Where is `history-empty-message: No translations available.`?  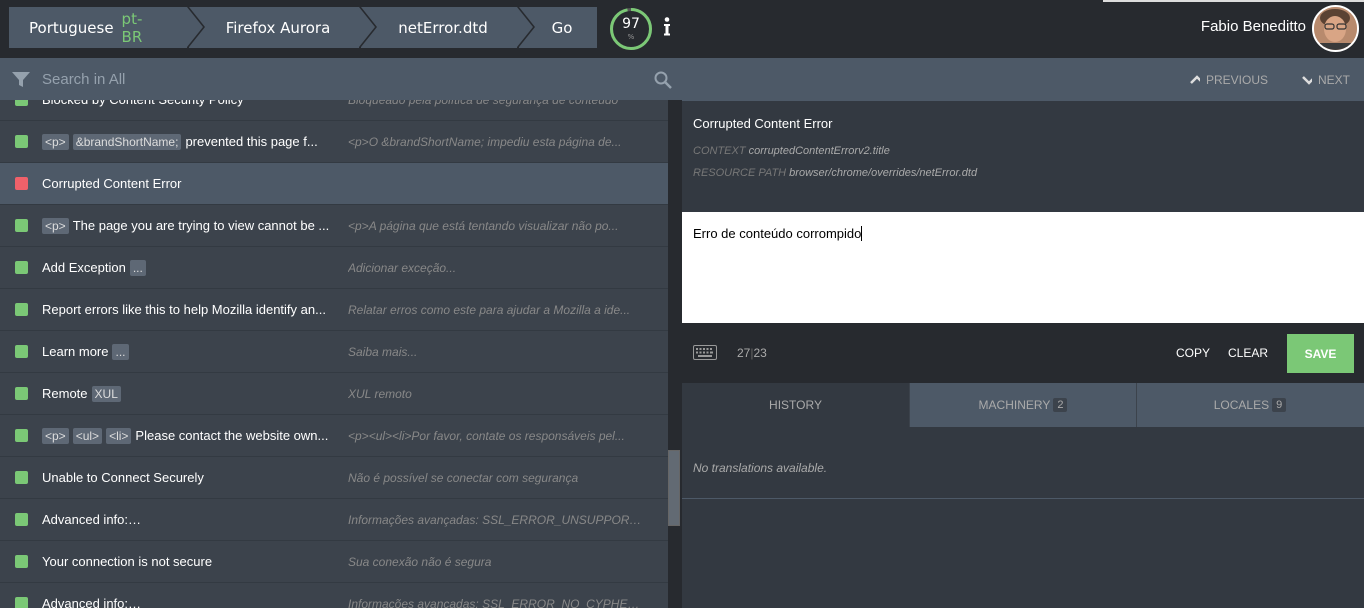 history-empty-message: No translations available. is located at coordinates (760, 468).